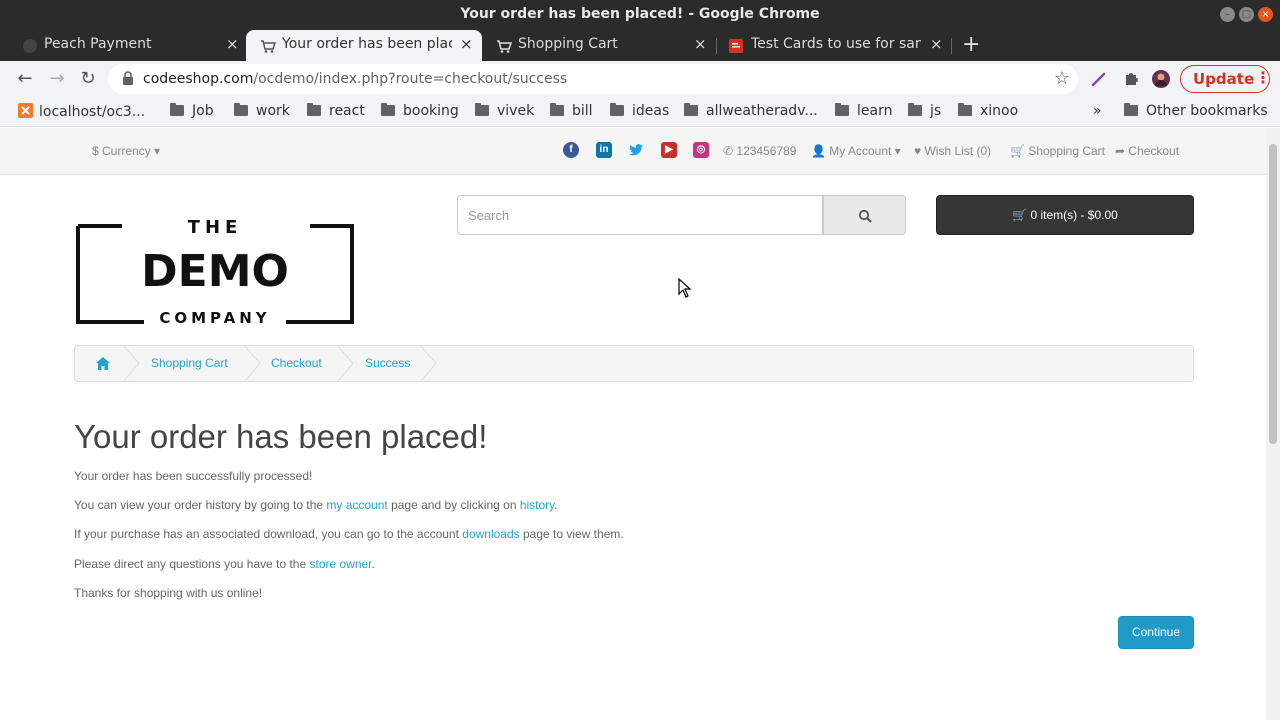  What do you see at coordinates (918, 151) in the screenshot?
I see `heart-icon: ♥` at bounding box center [918, 151].